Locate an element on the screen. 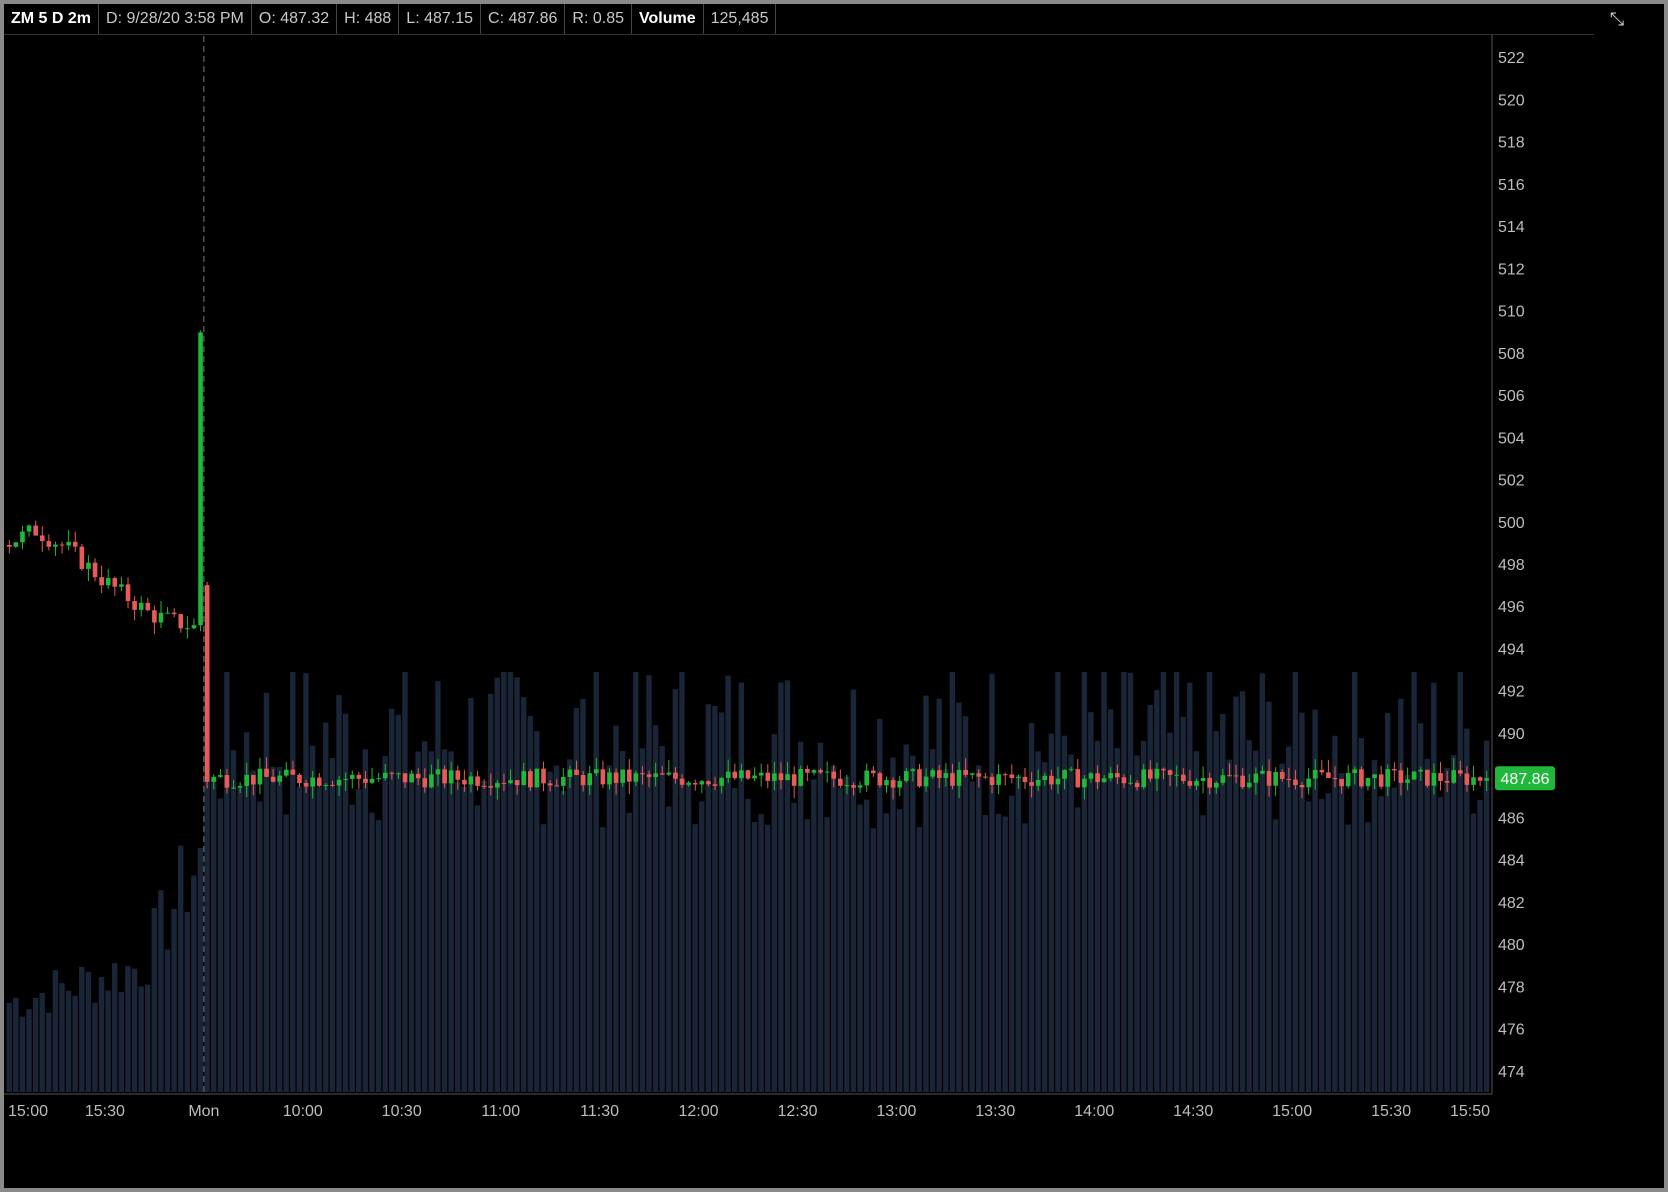  volume-readout: 125,485 is located at coordinates (740, 19).